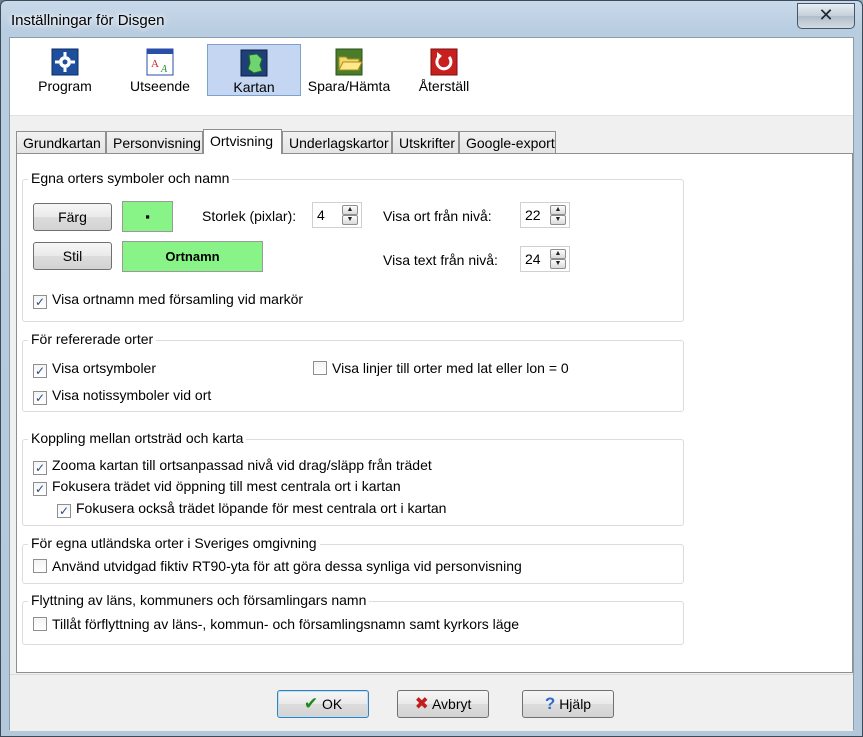 Image resolution: width=863 pixels, height=737 pixels. I want to click on tab-grundkartan: Grundkartan, so click(61, 142).